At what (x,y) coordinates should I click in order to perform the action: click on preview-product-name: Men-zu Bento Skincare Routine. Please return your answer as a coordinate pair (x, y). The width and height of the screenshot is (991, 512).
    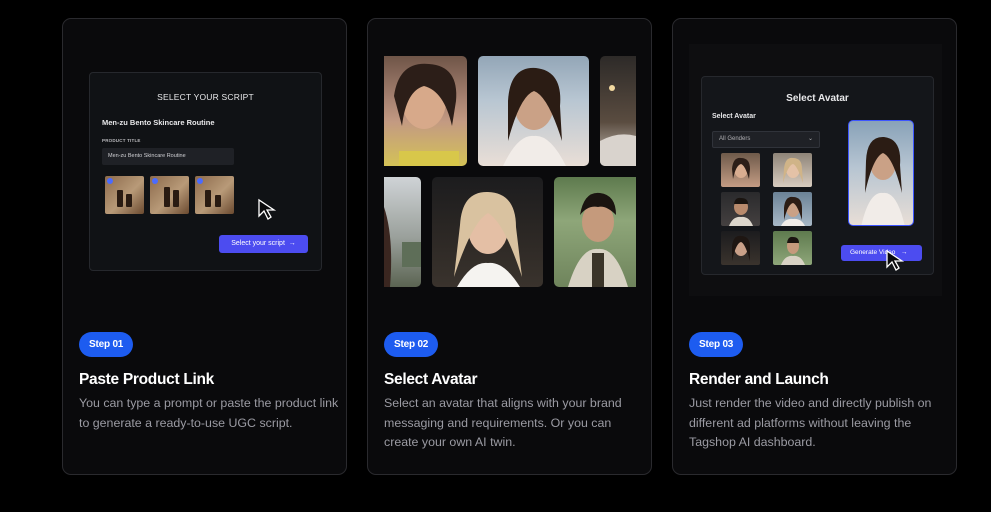
    Looking at the image, I should click on (158, 122).